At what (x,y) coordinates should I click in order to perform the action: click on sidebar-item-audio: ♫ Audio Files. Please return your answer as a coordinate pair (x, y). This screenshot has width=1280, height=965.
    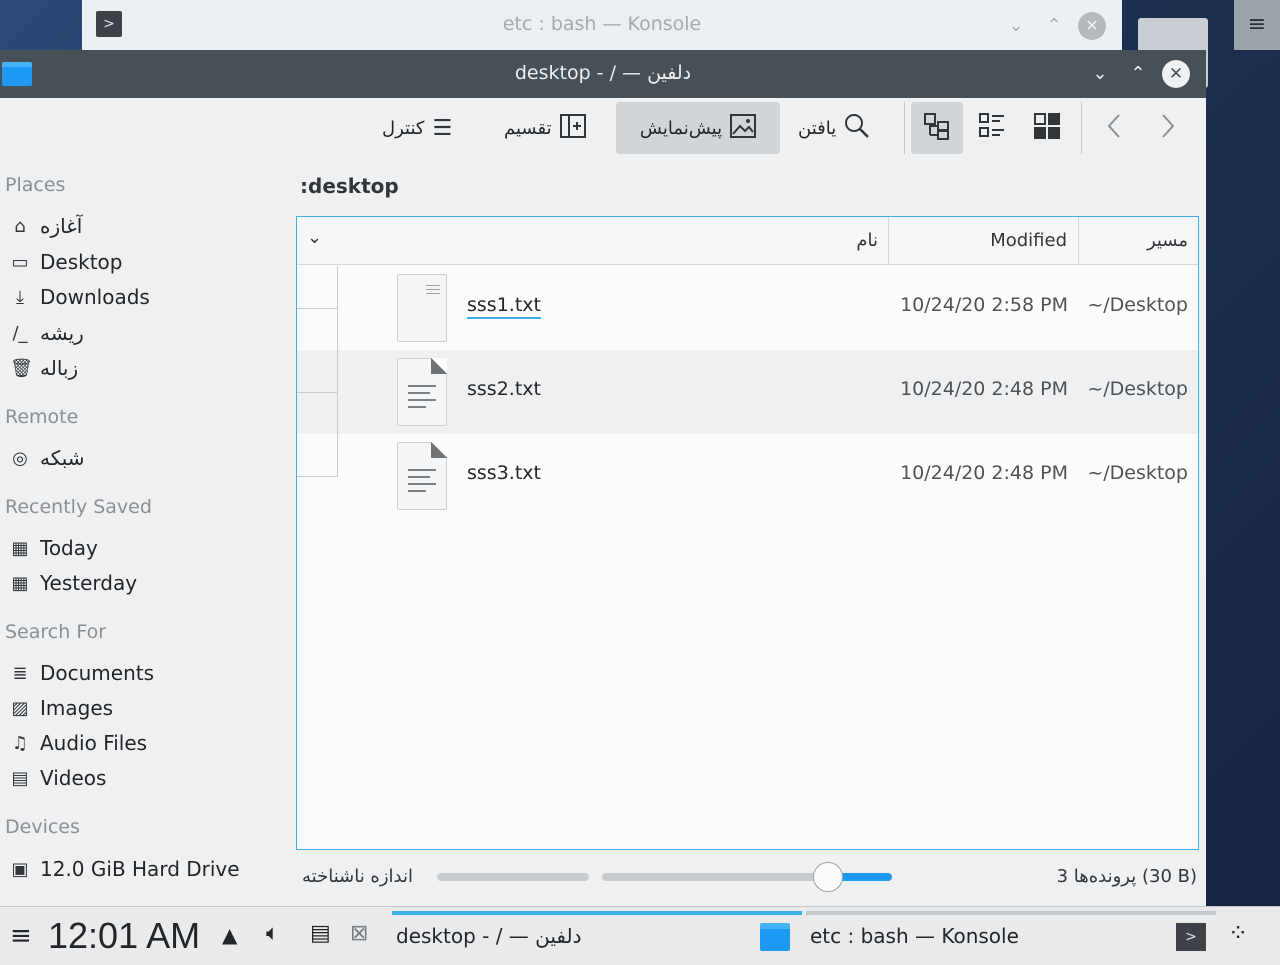
    Looking at the image, I should click on (78, 743).